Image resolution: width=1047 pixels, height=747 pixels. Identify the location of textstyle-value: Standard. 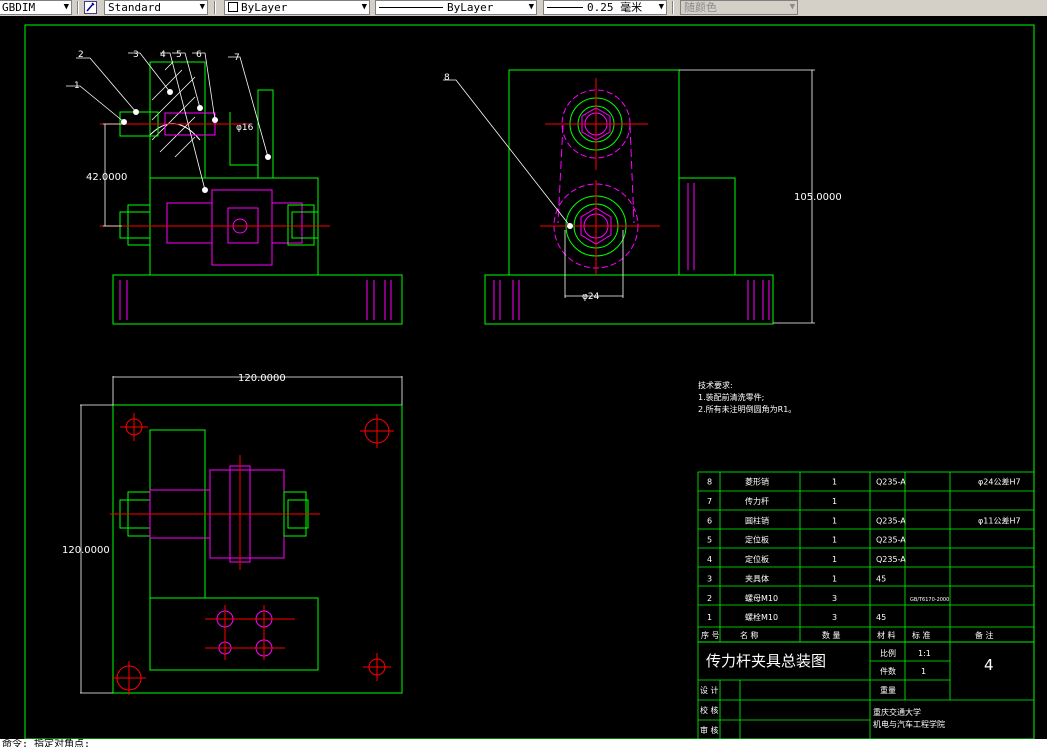
(134, 7).